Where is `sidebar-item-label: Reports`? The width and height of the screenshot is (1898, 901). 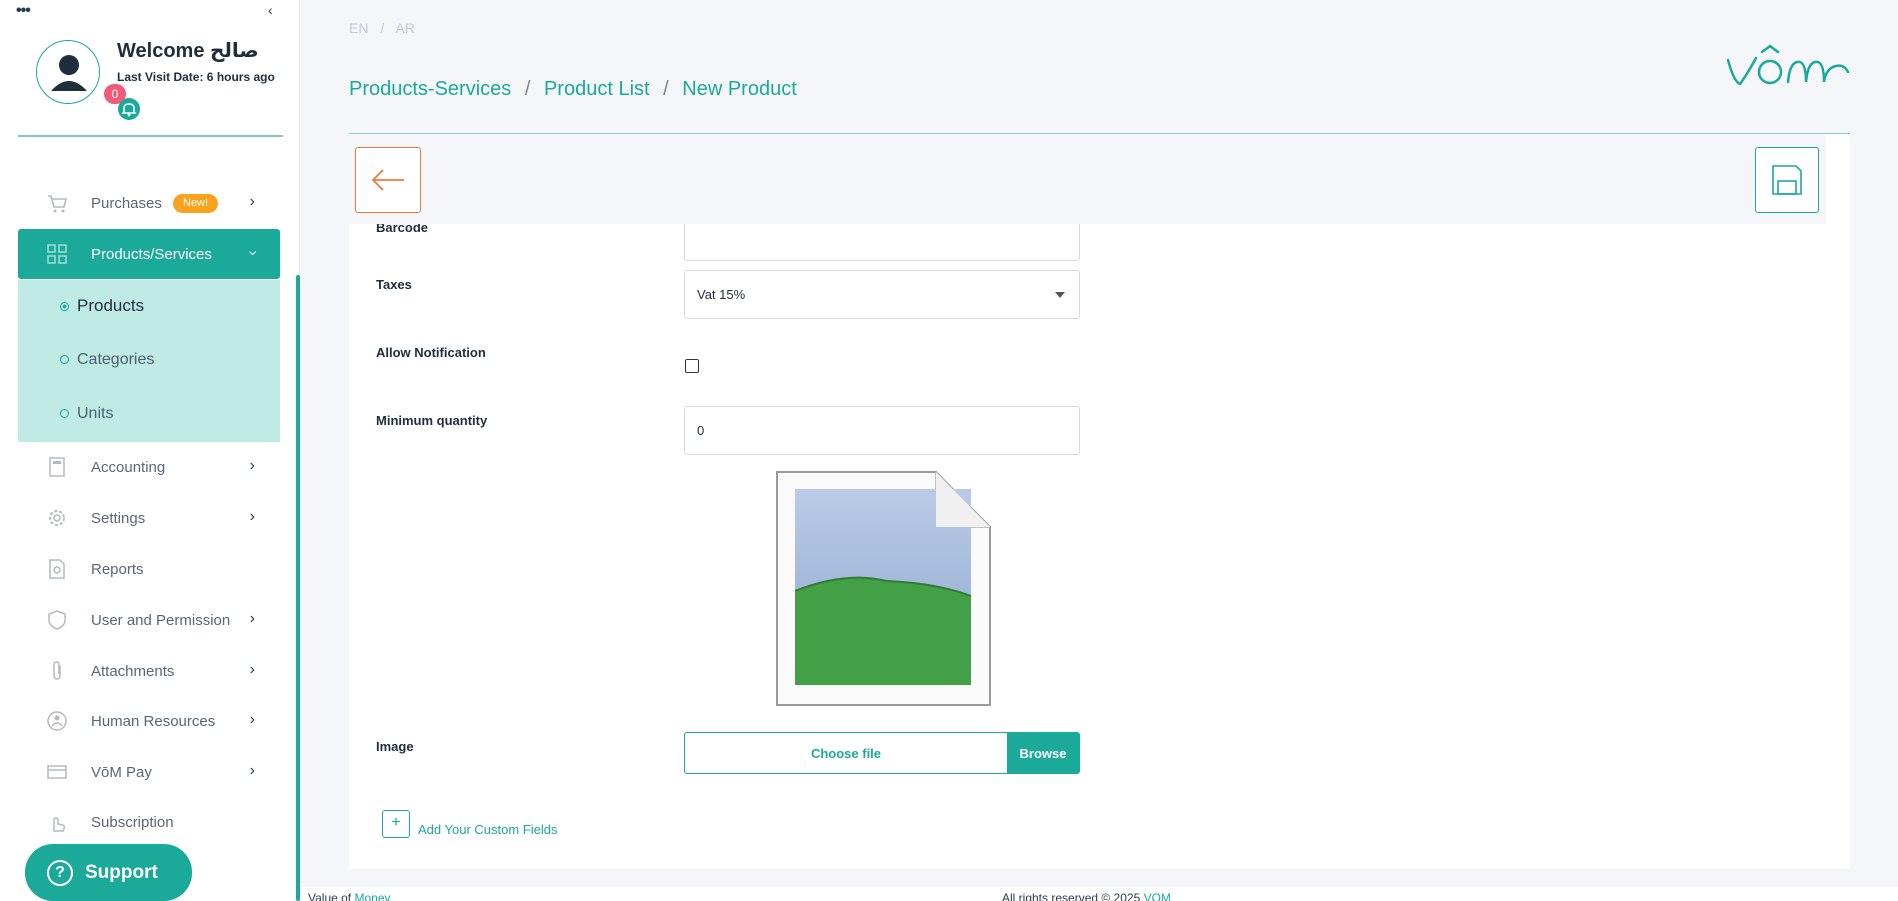
sidebar-item-label: Reports is located at coordinates (117, 569).